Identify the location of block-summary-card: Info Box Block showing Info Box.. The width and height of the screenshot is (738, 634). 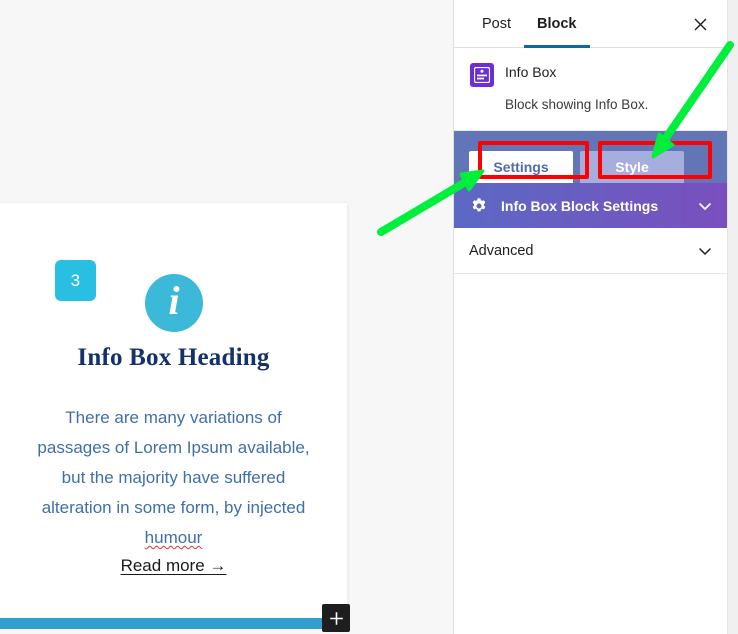
(590, 89).